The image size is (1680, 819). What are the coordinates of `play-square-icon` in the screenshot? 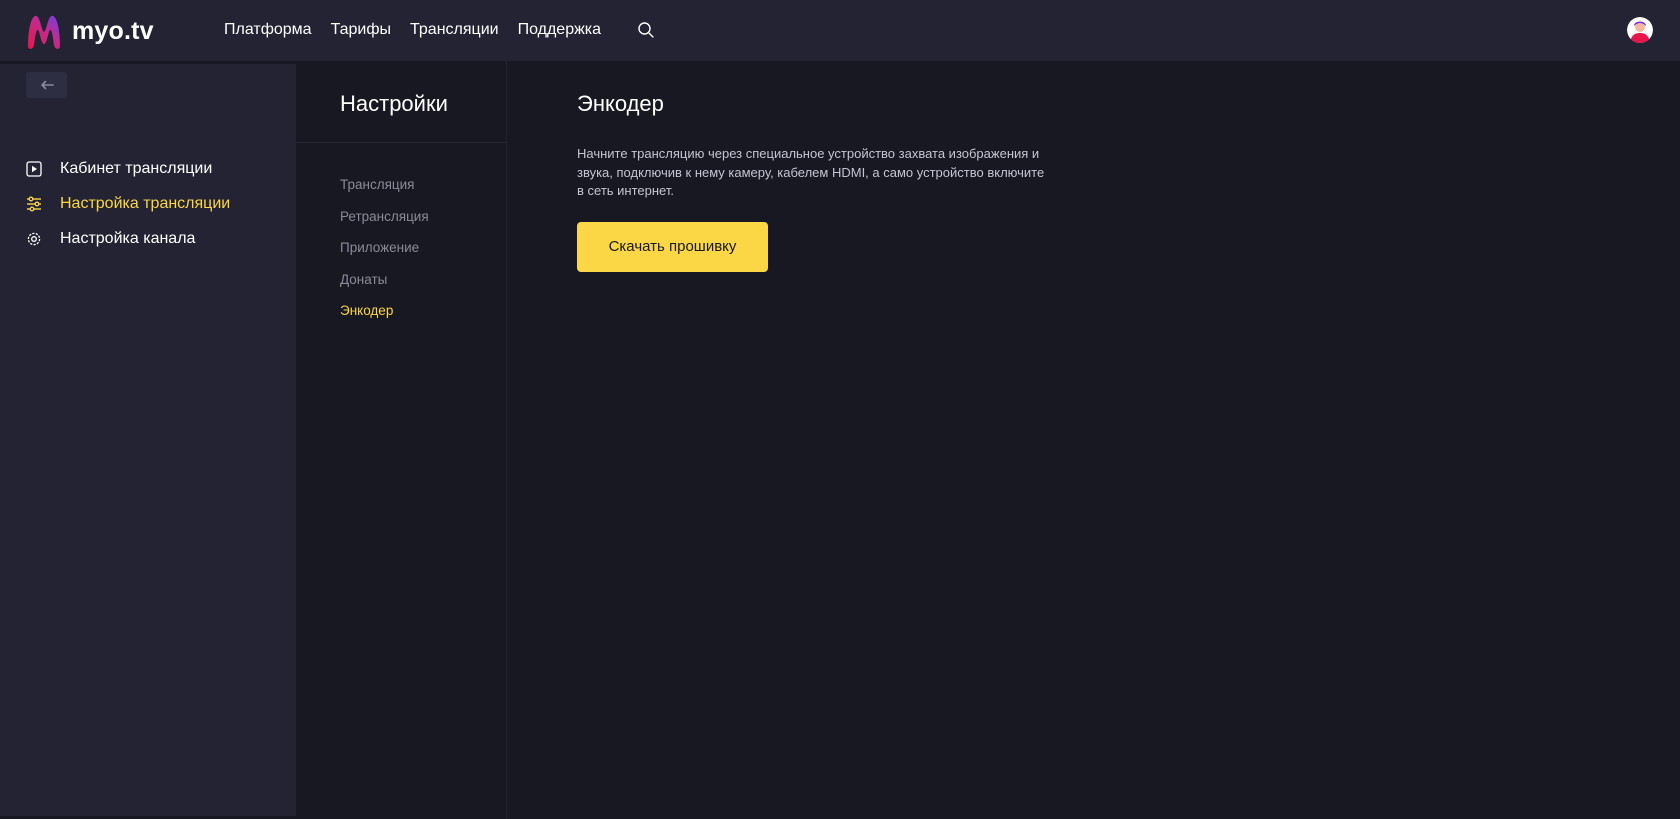 It's located at (34, 168).